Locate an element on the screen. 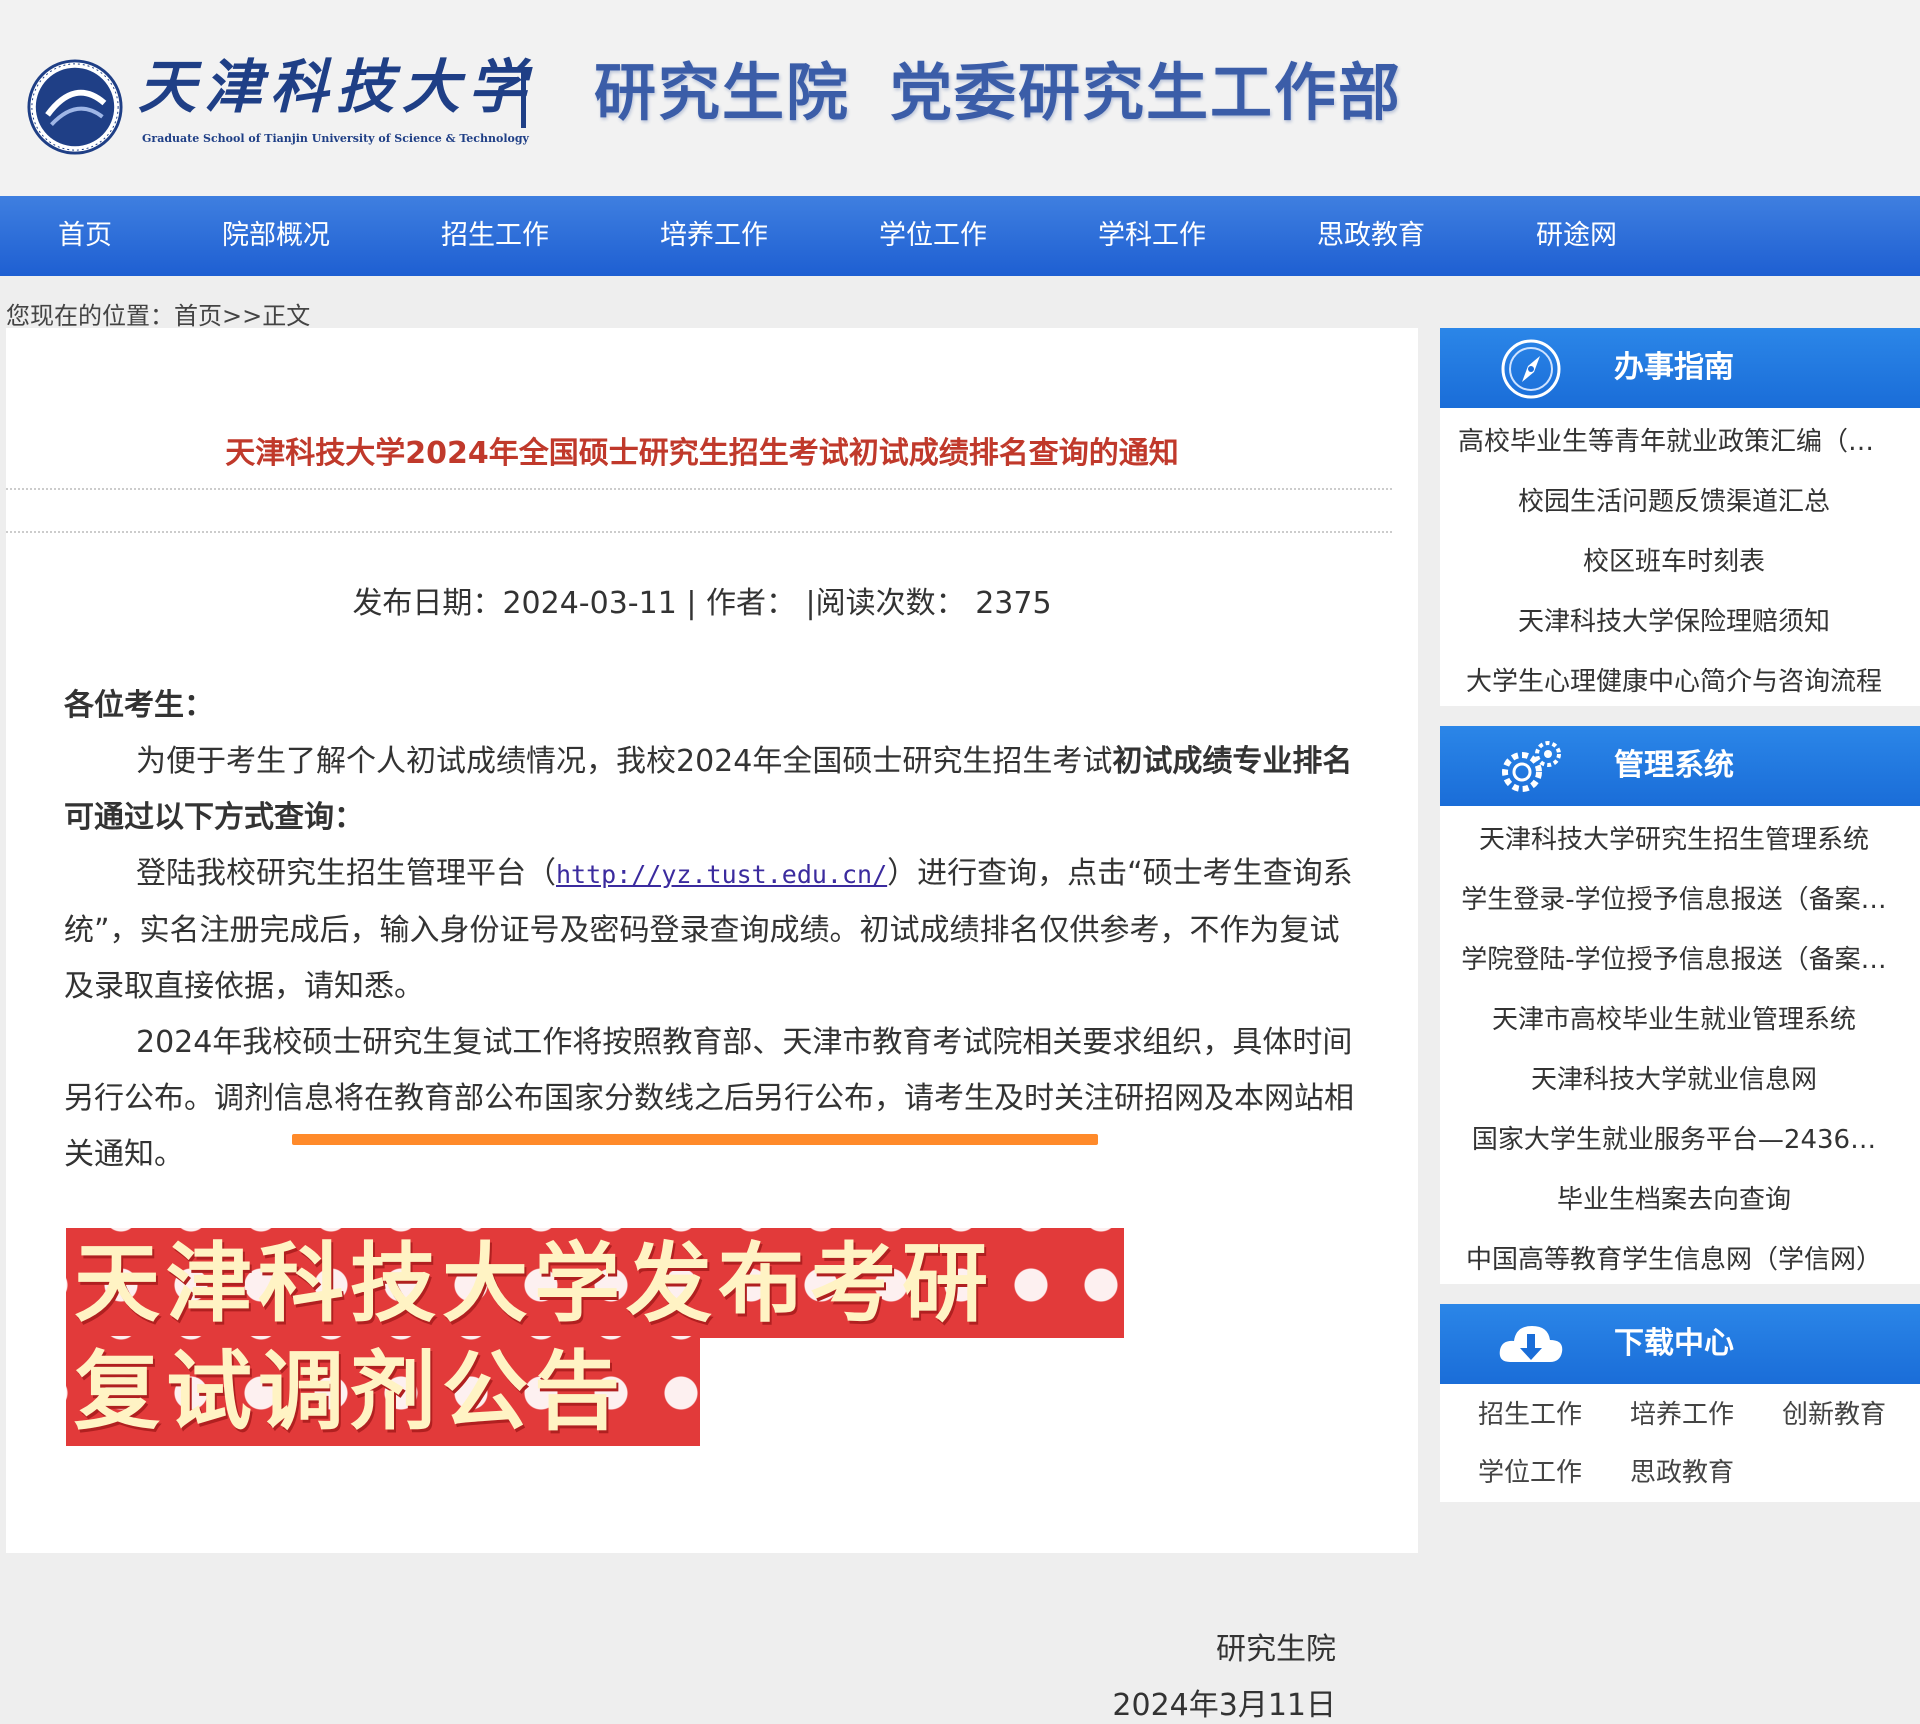  main-nav: 首页 院部概况 招生工作 培养工作 学位工作 学科工作 思政教育 研途网 is located at coordinates (960, 236).